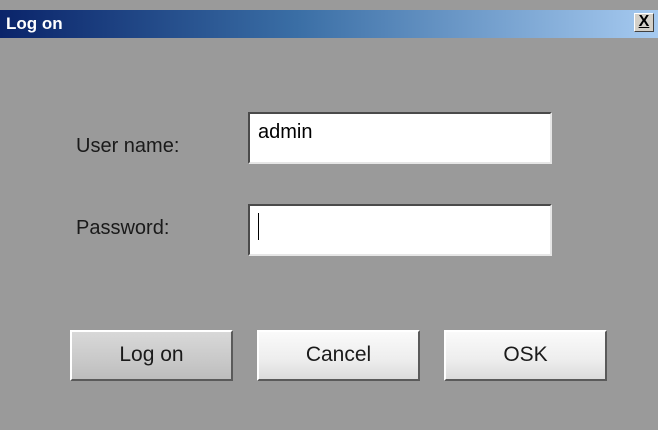  Describe the element at coordinates (338, 355) in the screenshot. I see `cancel-button: Cancel` at that location.